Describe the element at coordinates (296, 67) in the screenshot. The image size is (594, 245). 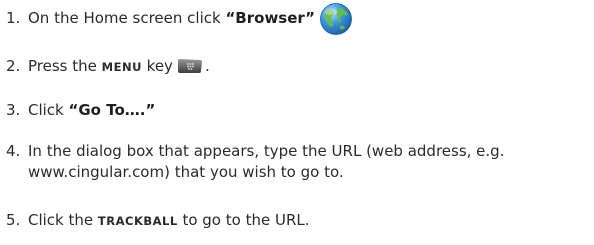
I see `step-2: 2. Press the MENU key .` at that location.